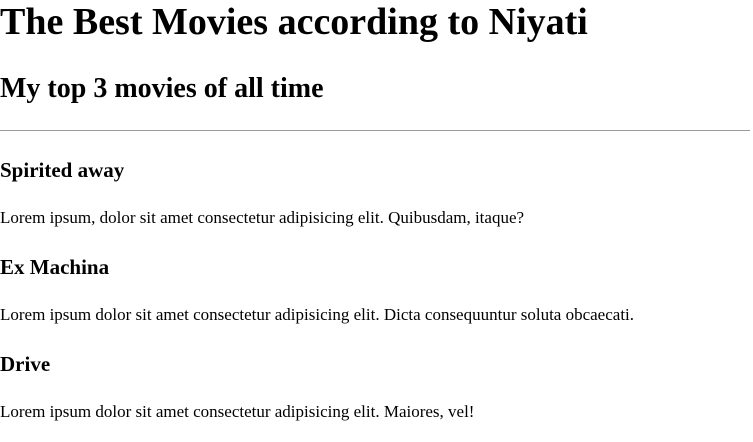  What do you see at coordinates (62, 170) in the screenshot?
I see `movie-title-spirited-away: Spirited away` at bounding box center [62, 170].